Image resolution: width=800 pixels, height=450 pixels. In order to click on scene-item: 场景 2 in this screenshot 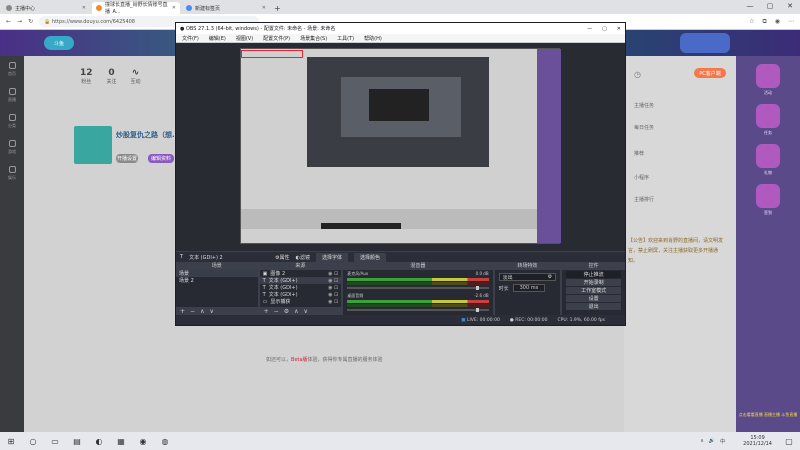, I will do `click(217, 280)`.